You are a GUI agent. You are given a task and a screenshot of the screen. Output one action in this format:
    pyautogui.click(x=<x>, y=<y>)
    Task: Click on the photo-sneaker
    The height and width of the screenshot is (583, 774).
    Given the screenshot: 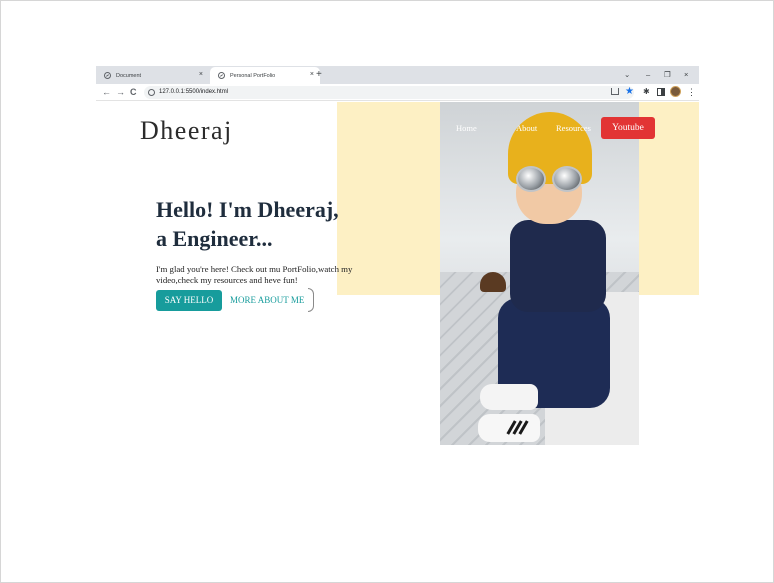 What is the action you would take?
    pyautogui.click(x=509, y=397)
    